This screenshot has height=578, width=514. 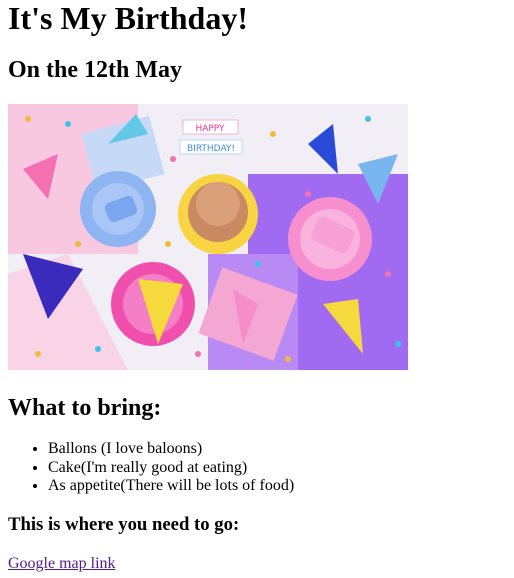 What do you see at coordinates (85, 408) in the screenshot?
I see `what-to-bring-heading: What to bring:` at bounding box center [85, 408].